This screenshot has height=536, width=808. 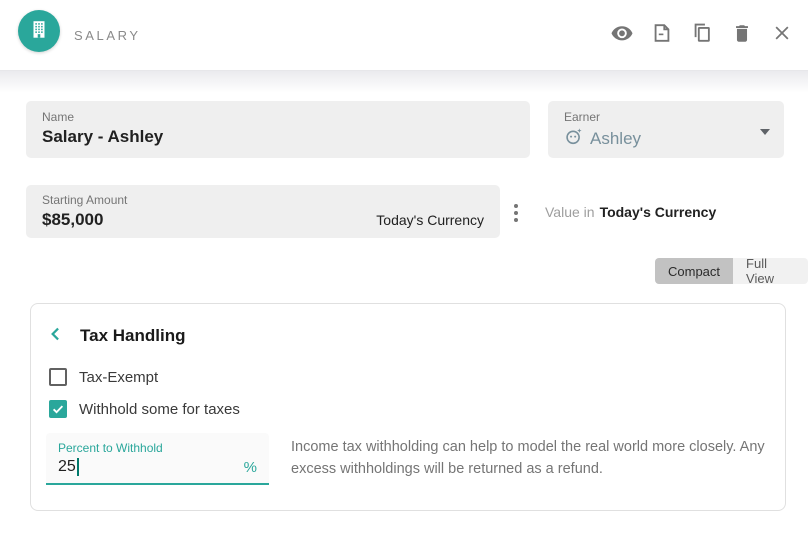 I want to click on note-button, so click(x=662, y=35).